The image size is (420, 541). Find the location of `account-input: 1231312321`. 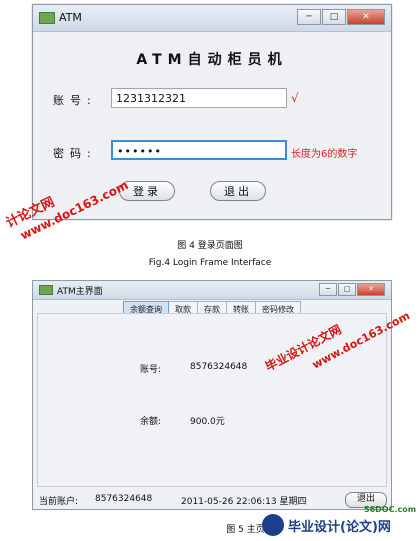

account-input: 1231312321 is located at coordinates (199, 98).